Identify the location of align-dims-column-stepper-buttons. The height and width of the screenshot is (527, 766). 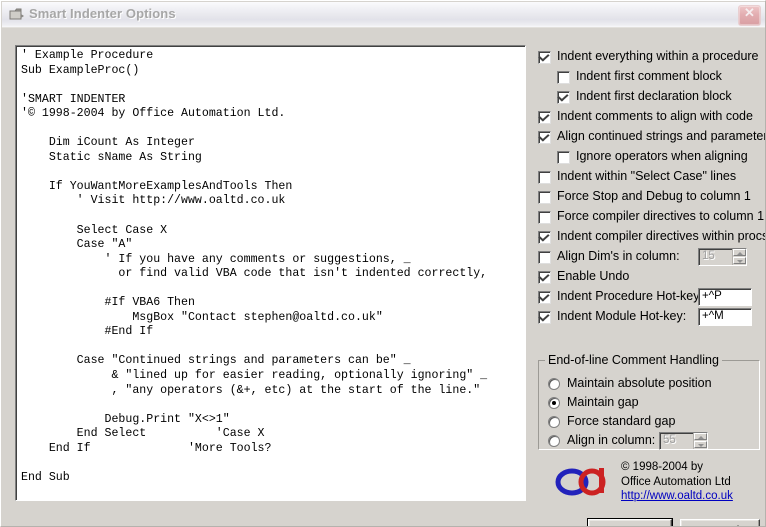
(739, 257).